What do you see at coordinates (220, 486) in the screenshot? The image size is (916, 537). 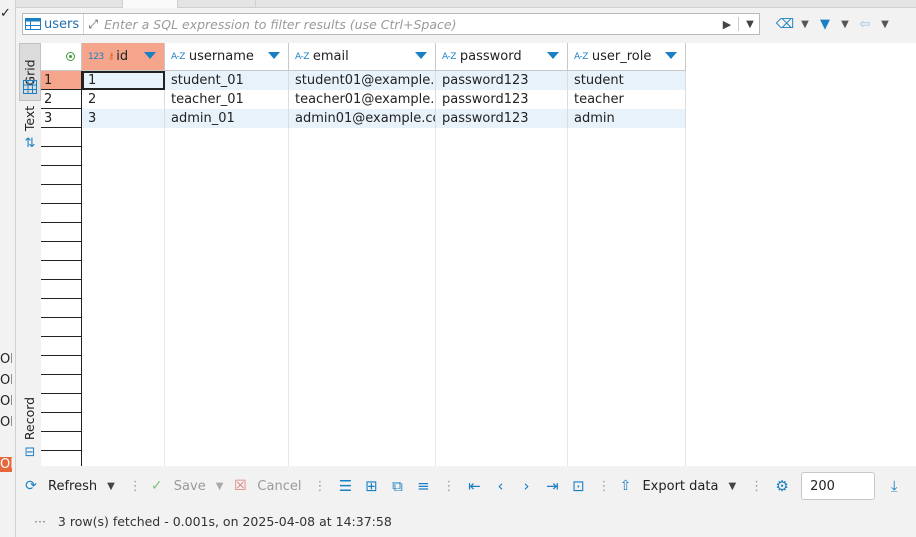 I see `save-options-chevron-icon: ▼` at bounding box center [220, 486].